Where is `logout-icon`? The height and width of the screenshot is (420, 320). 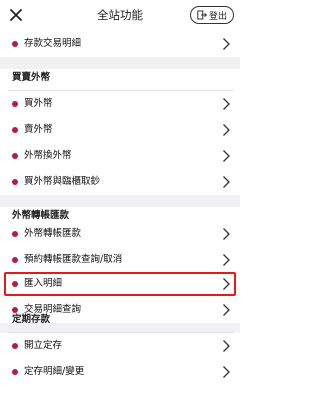
logout-icon is located at coordinates (202, 15).